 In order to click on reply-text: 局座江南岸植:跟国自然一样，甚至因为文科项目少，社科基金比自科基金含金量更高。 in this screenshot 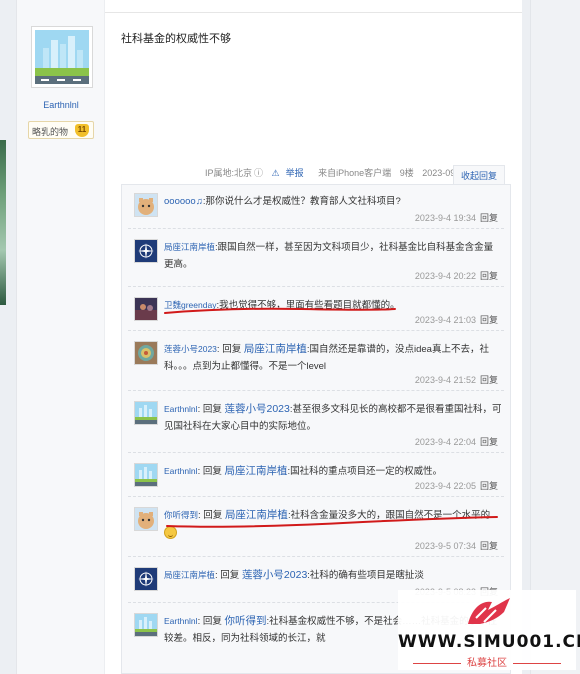, I will do `click(333, 256)`.